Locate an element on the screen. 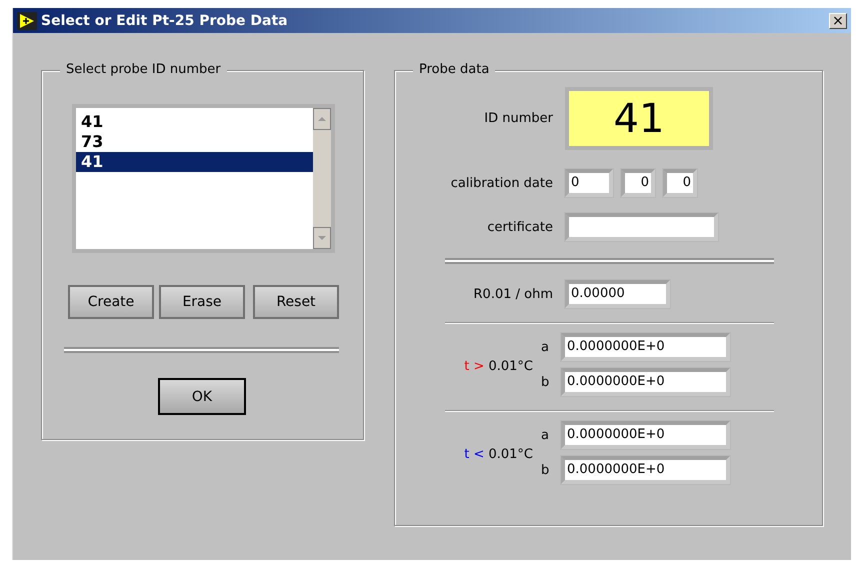 This screenshot has width=857, height=563. field-label: R0.01 / ohm is located at coordinates (512, 294).